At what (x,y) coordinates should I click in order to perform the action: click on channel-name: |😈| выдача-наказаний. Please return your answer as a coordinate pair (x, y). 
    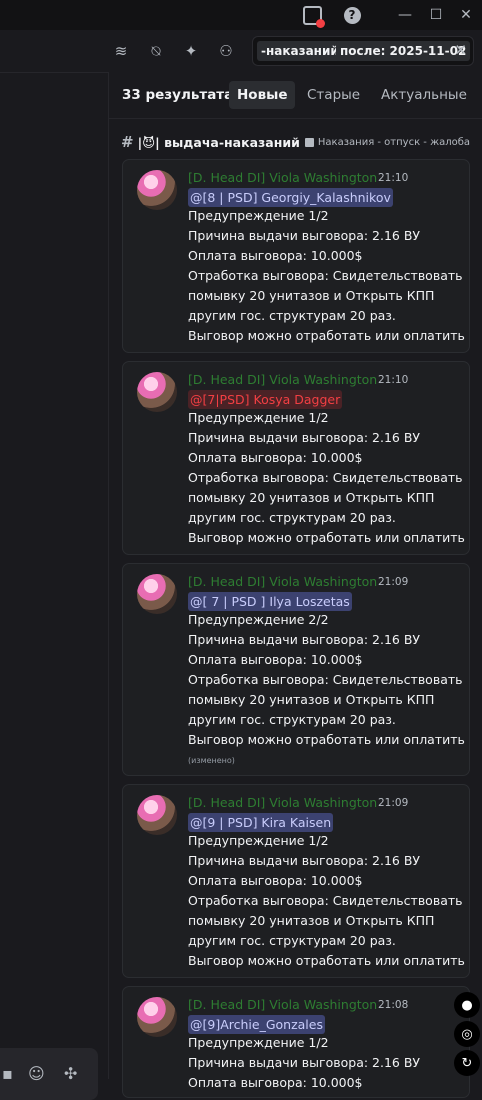
    Looking at the image, I should click on (218, 142).